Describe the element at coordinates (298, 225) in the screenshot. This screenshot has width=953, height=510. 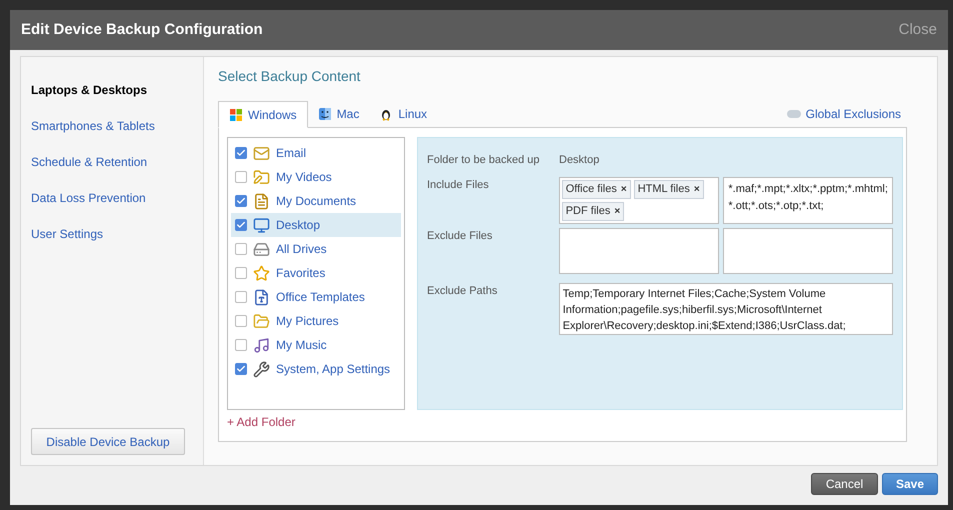
I see `folder-label: Desktop` at that location.